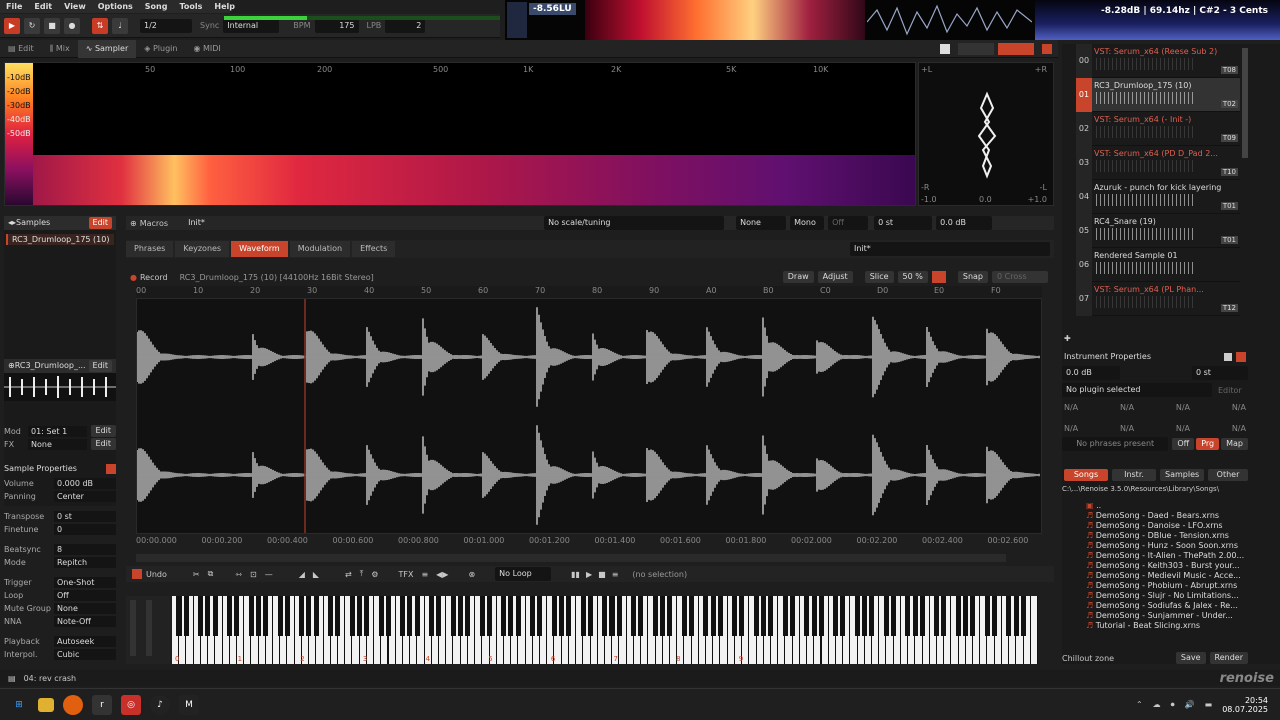 The image size is (1280, 720). I want to click on spectrum-toggle-icon, so click(945, 49).